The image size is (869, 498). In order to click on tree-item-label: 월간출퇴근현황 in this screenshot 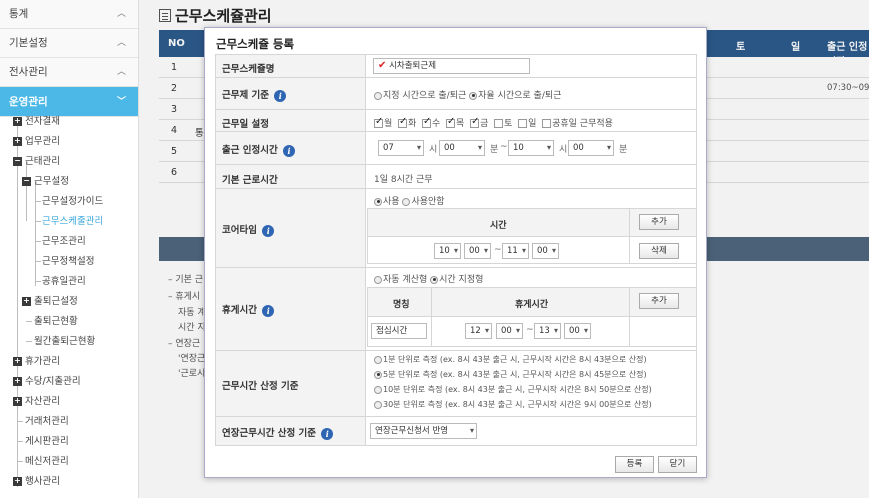, I will do `click(65, 341)`.